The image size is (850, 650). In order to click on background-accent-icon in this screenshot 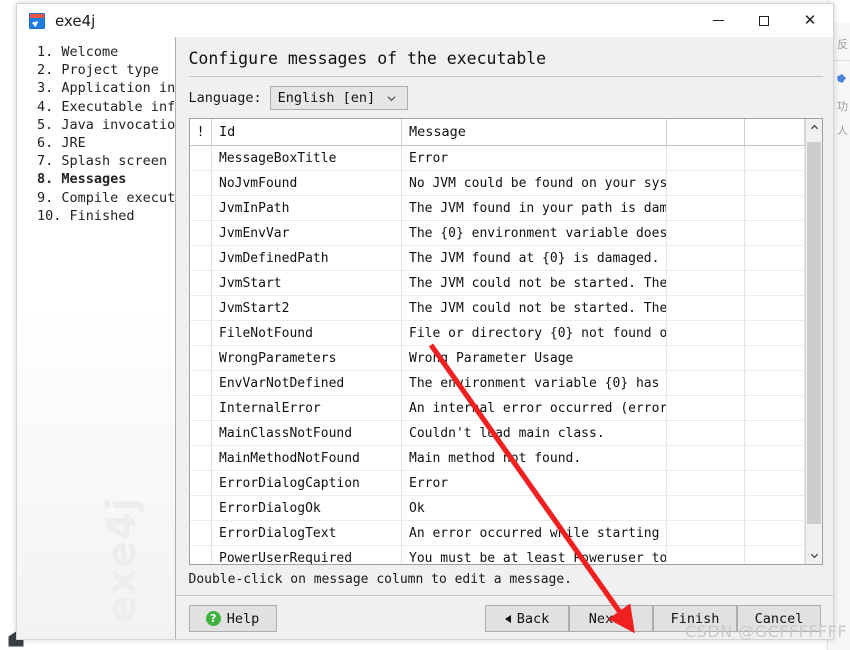, I will do `click(841, 78)`.